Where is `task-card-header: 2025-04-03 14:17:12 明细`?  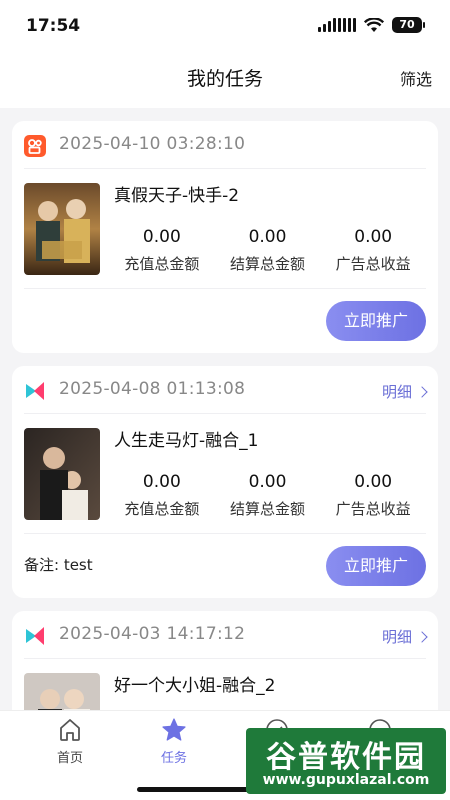
task-card-header: 2025-04-03 14:17:12 明细 is located at coordinates (226, 635).